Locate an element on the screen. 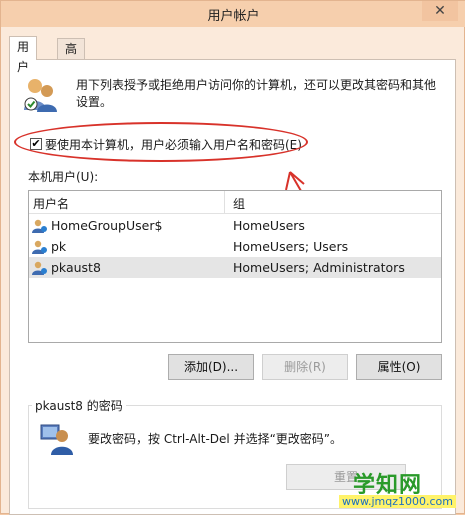  list-header: 用户名 组 is located at coordinates (235, 202).